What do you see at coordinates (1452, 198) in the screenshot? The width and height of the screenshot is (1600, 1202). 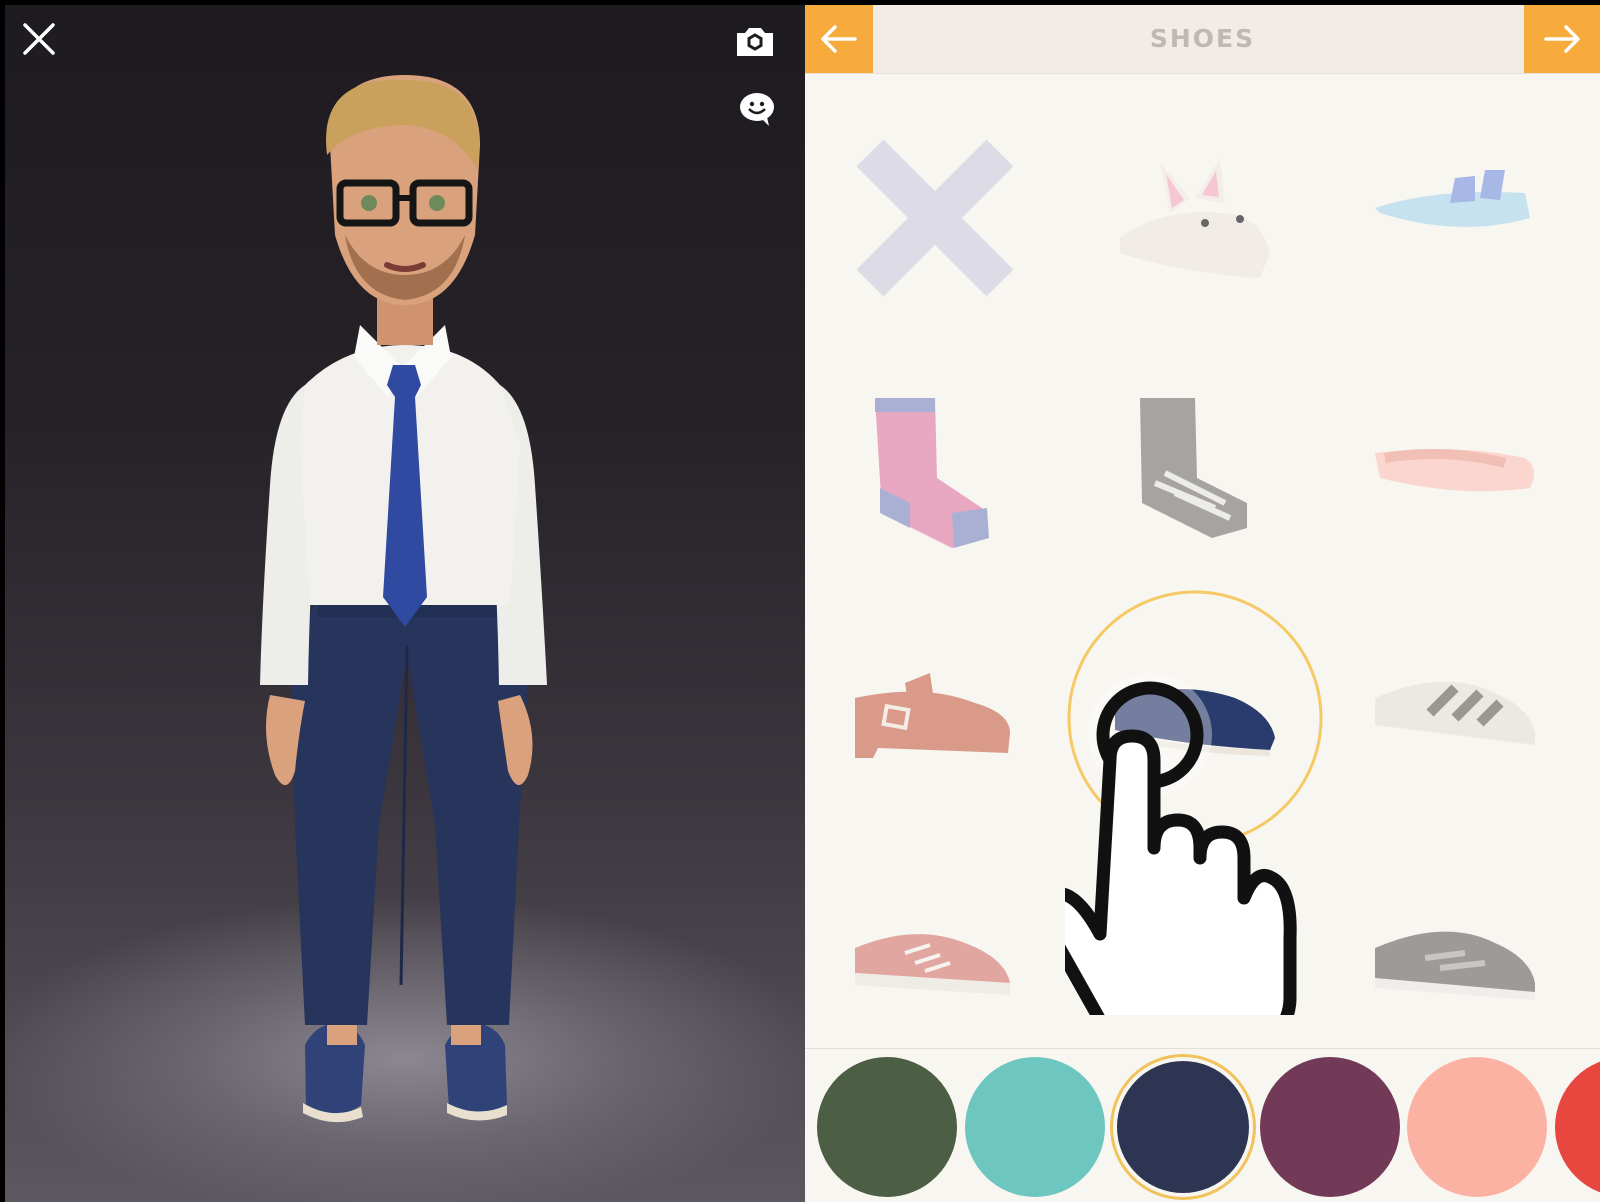 I see `flip-flop-icon` at bounding box center [1452, 198].